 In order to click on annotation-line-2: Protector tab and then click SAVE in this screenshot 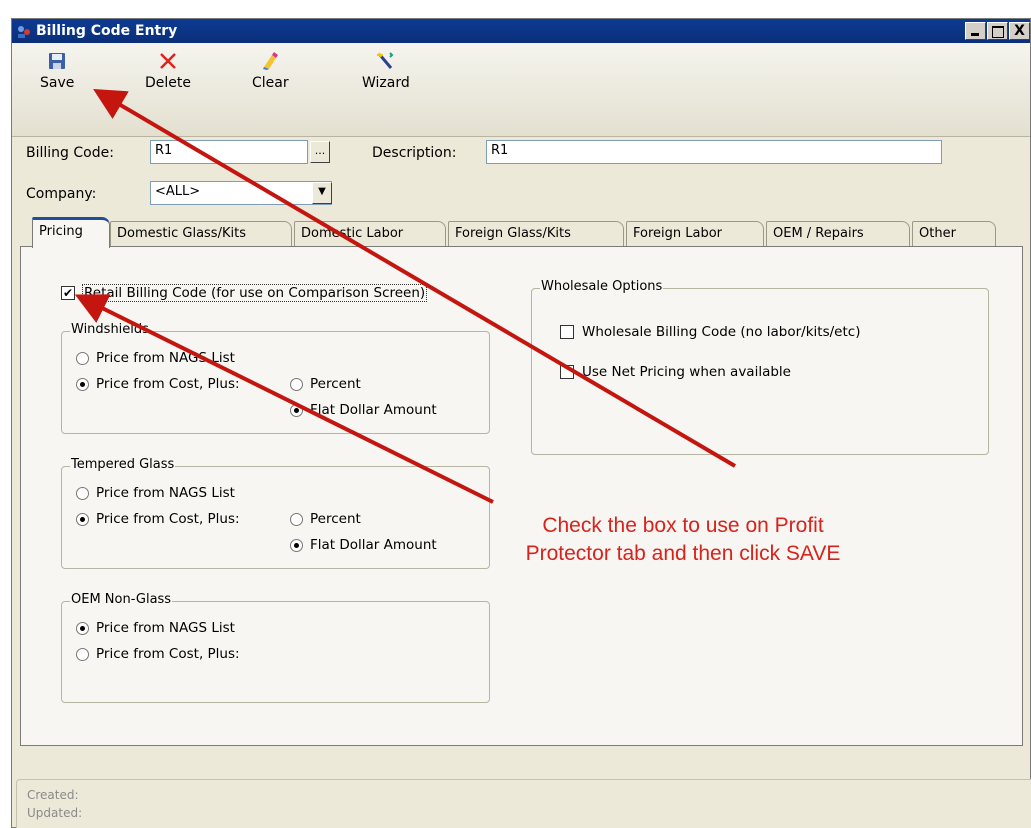, I will do `click(683, 553)`.